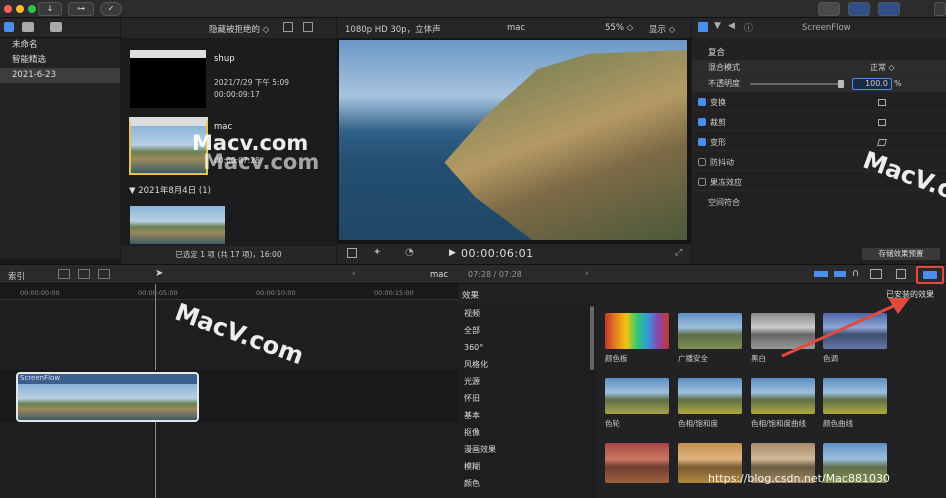 The image size is (946, 498). What do you see at coordinates (882, 142) in the screenshot?
I see `distort-overlay-icon` at bounding box center [882, 142].